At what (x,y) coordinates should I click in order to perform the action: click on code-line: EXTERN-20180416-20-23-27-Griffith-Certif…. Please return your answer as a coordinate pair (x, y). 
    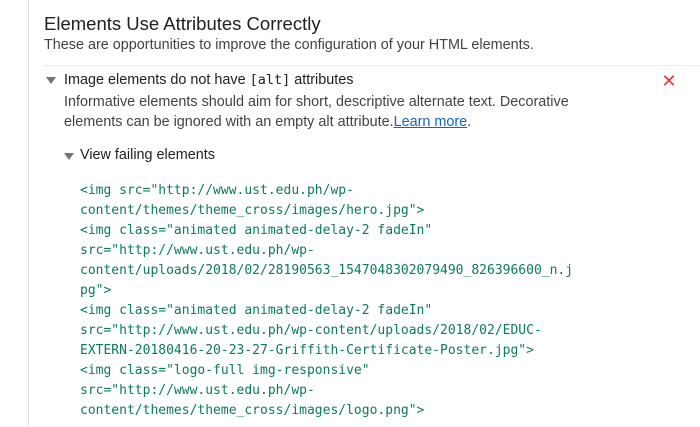
    Looking at the image, I should click on (307, 350).